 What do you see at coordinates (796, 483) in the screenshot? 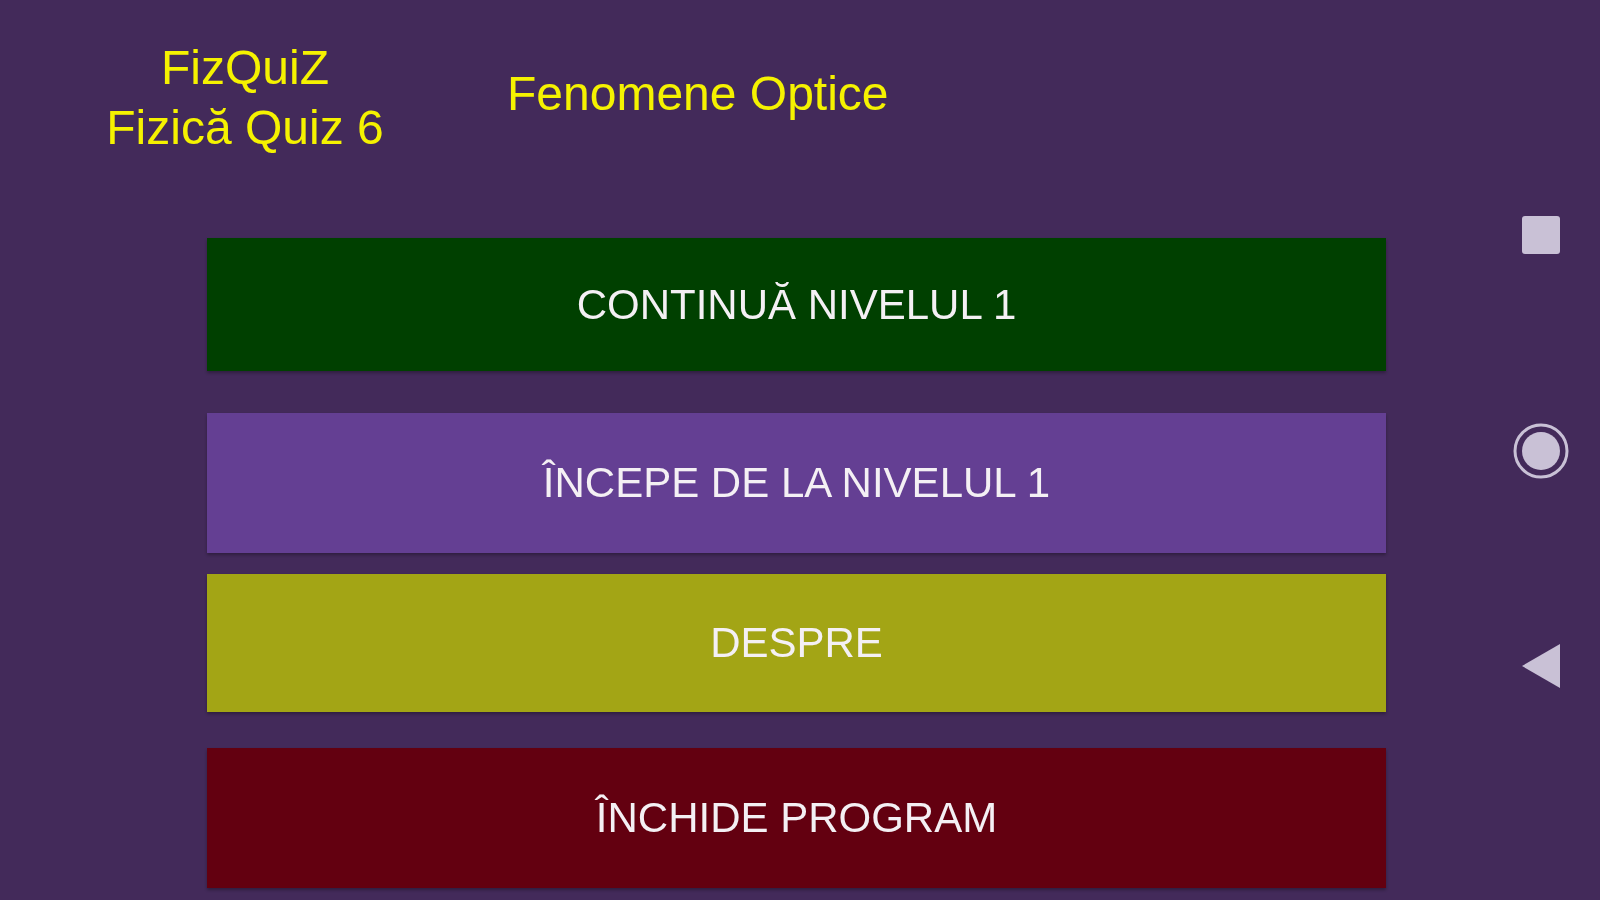
I see `menu-button: ÎNCEPE DE LA NIVELUL 1` at bounding box center [796, 483].